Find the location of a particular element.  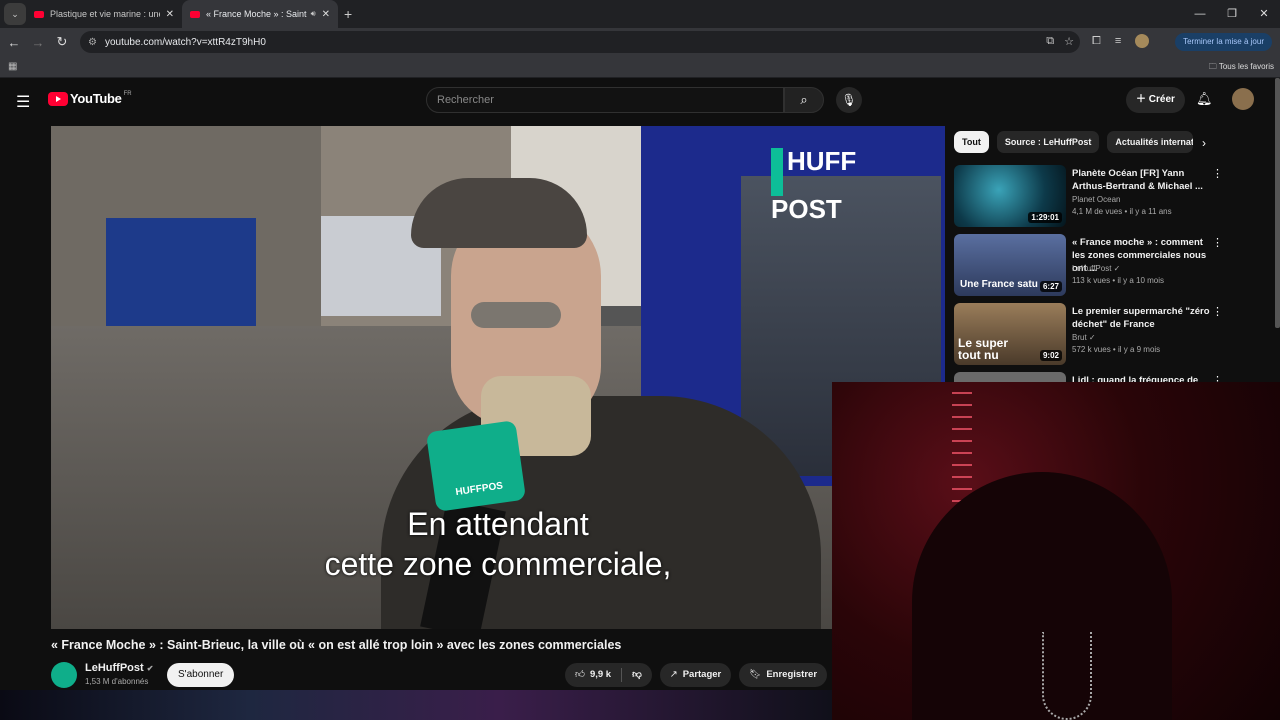

hamburger-menu-icon: ☰ is located at coordinates (23, 102).